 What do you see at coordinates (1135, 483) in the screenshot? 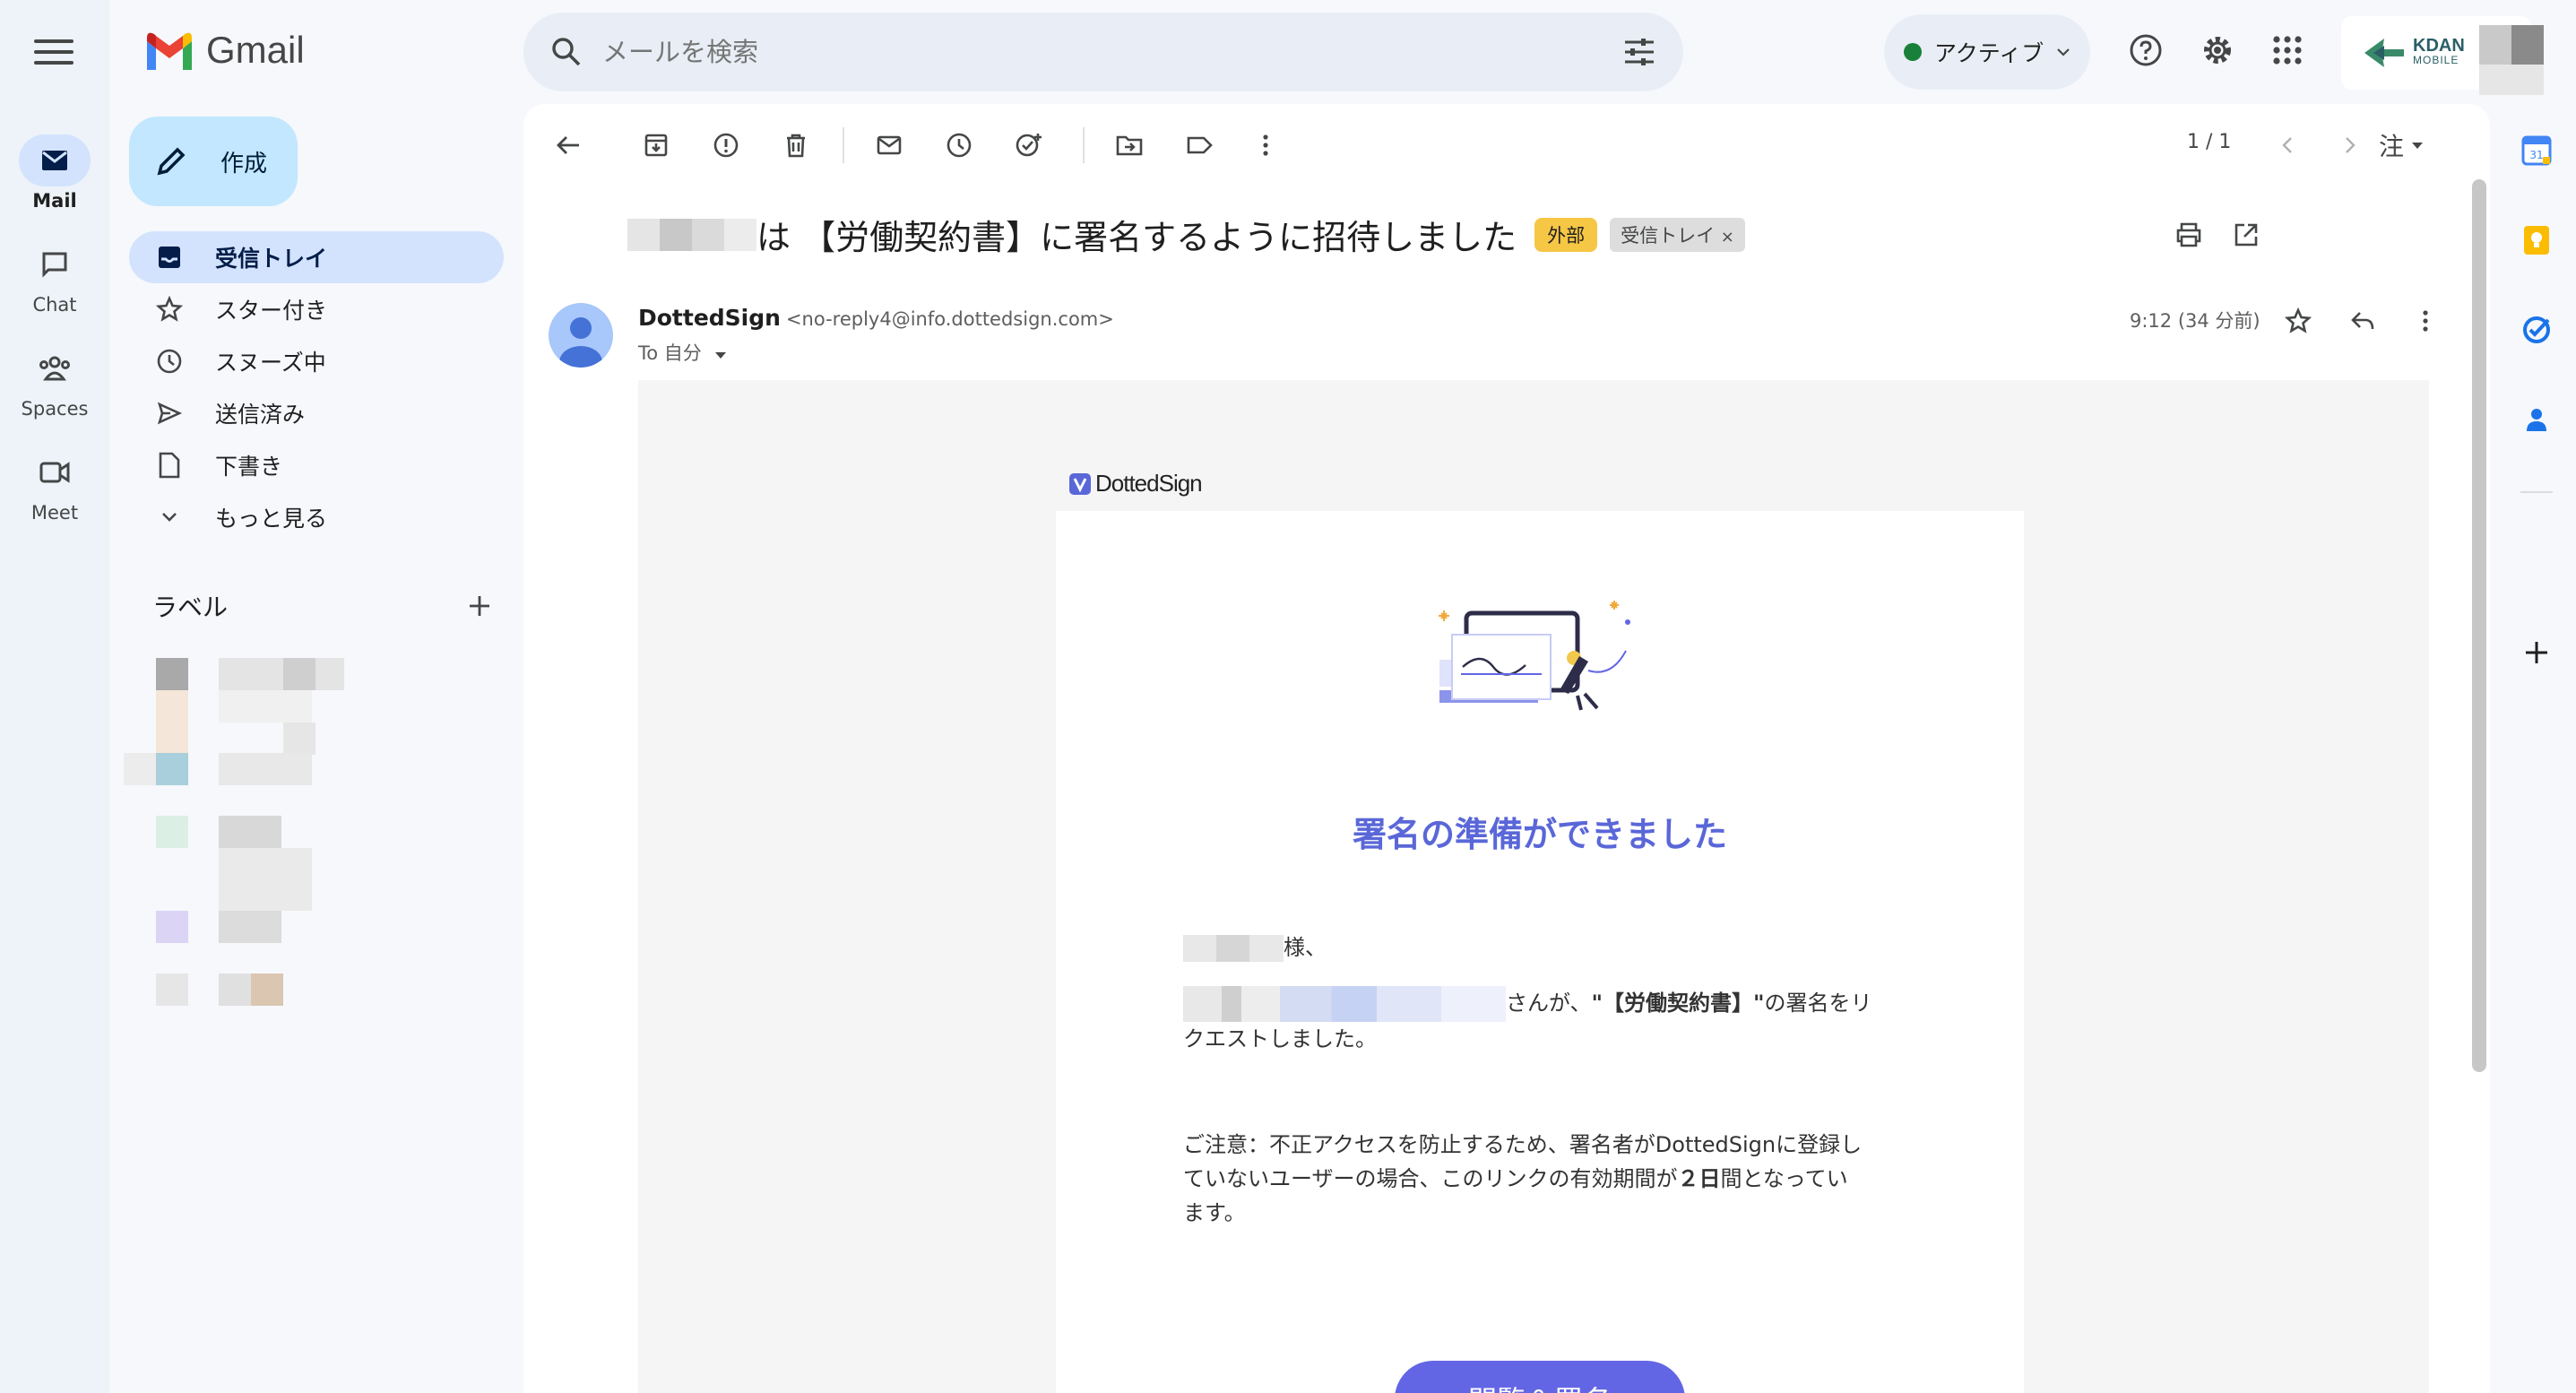
I see `dottedsign-logo: DottedSign` at bounding box center [1135, 483].